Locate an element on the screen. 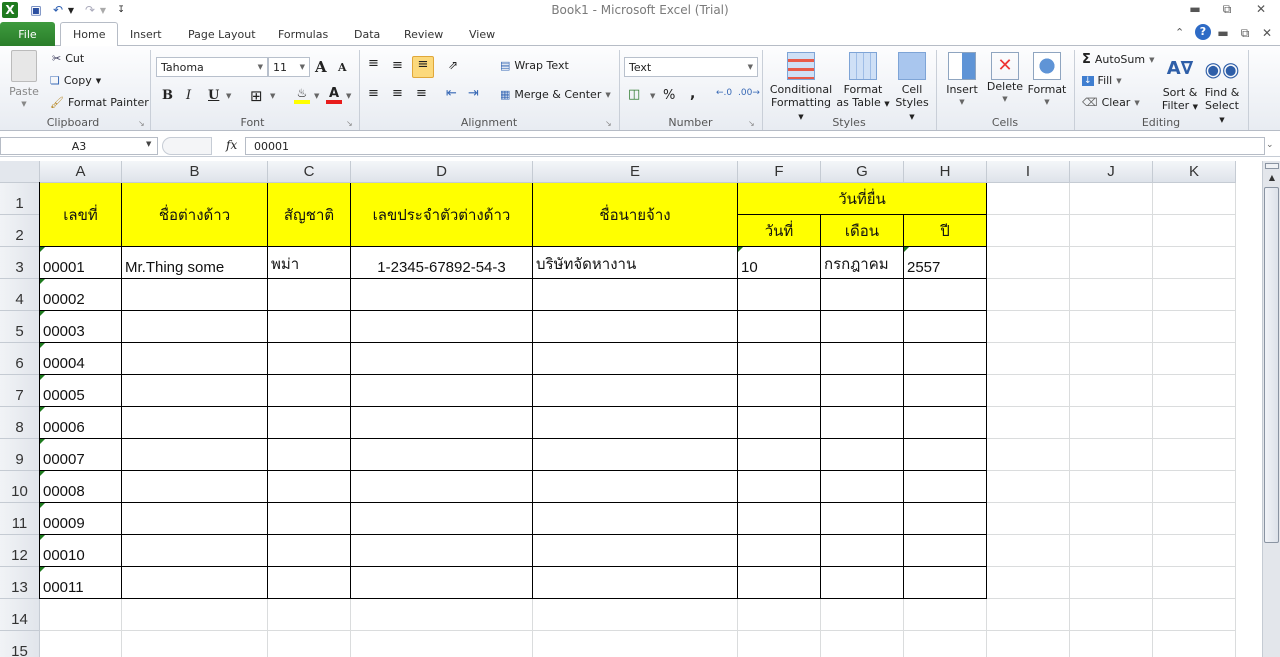 This screenshot has height=657, width=1280. name-box: A3 is located at coordinates (79, 146).